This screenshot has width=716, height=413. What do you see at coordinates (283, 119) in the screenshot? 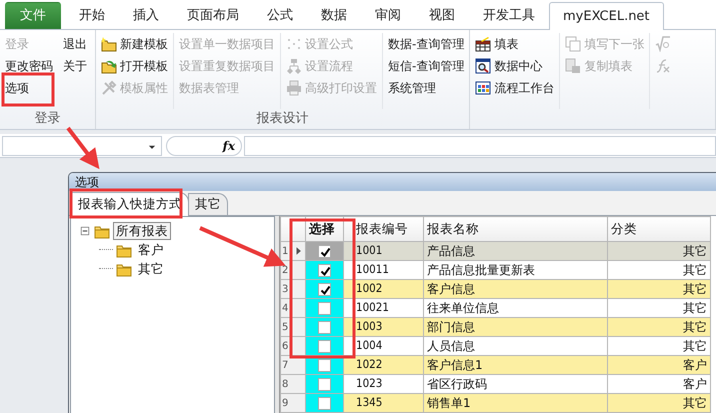
I see `group-label: 报表设计` at bounding box center [283, 119].